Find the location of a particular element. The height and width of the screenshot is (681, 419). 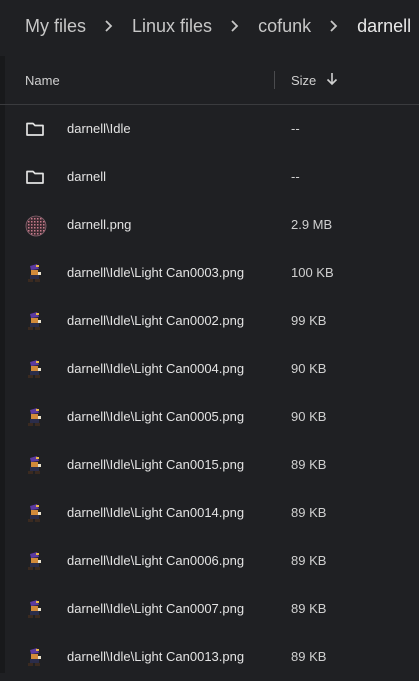

file-size: 2.9 MB is located at coordinates (312, 224).